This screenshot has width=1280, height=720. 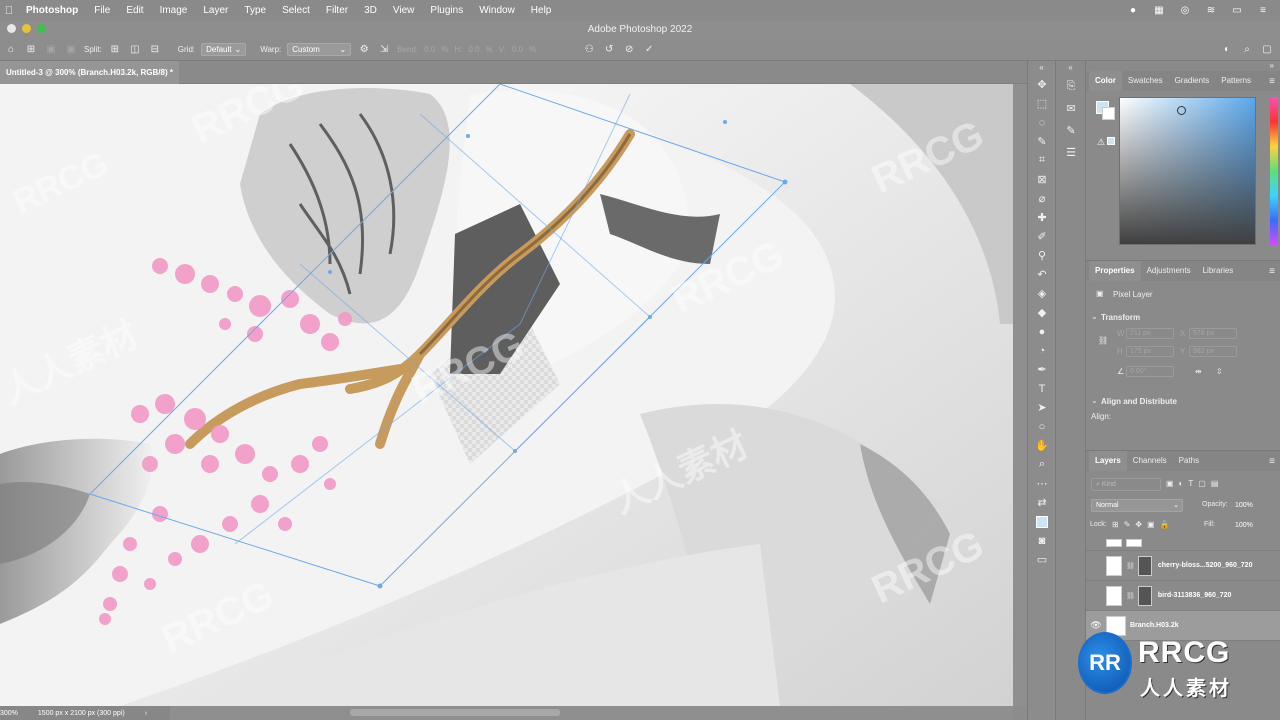 I want to click on adjustments-panel-icon: ☰, so click(x=1071, y=152).